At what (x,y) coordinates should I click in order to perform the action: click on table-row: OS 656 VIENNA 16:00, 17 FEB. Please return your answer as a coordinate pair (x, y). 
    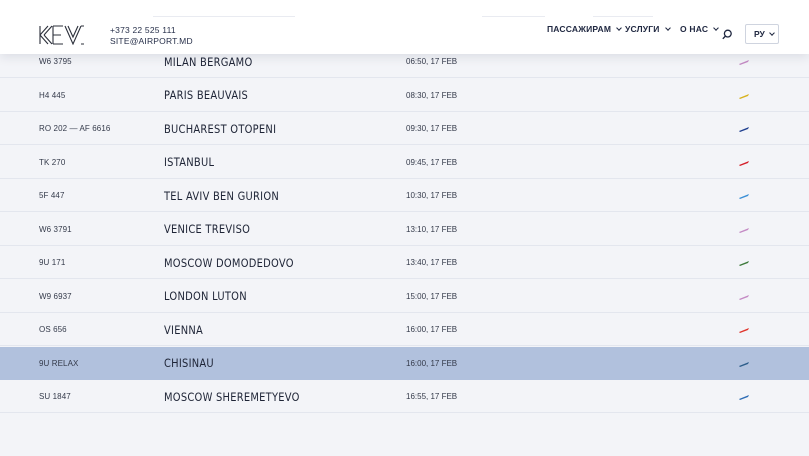
    Looking at the image, I should click on (404, 329).